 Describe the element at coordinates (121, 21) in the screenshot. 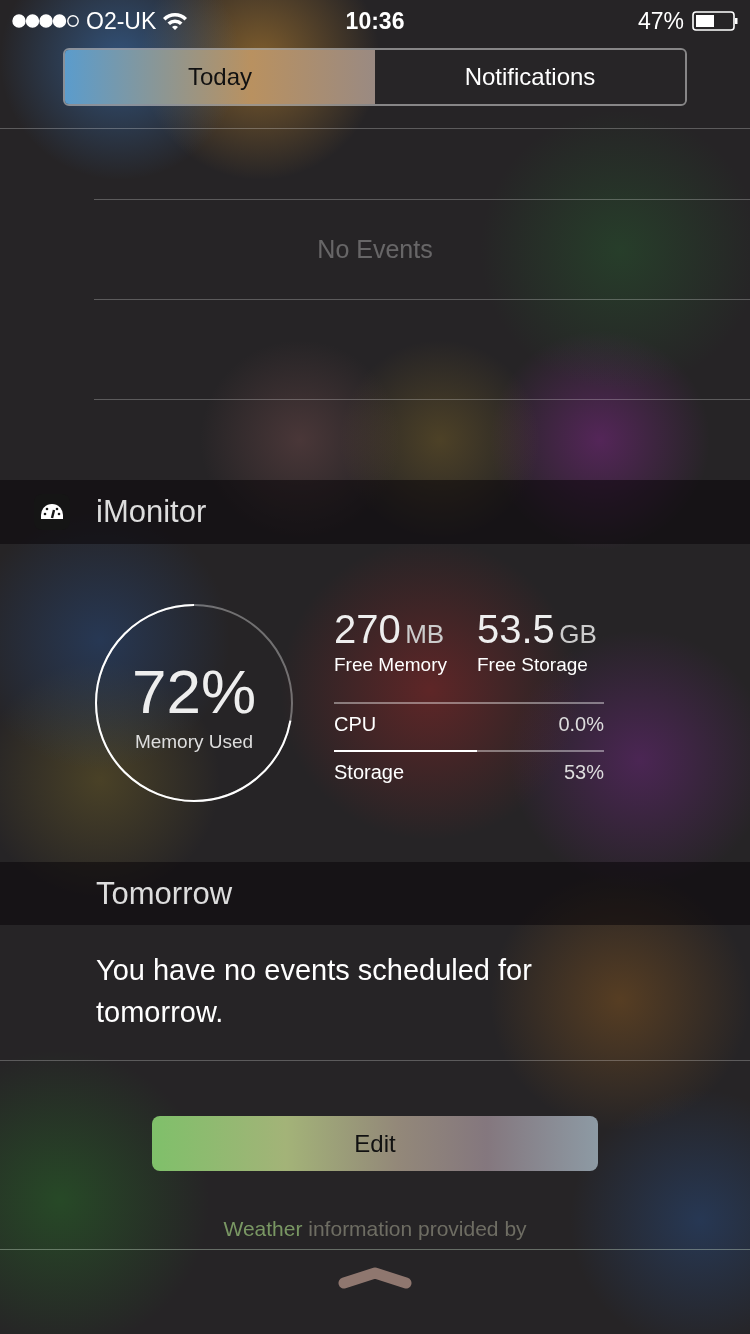

I see `carrier-name: O2-UK` at that location.